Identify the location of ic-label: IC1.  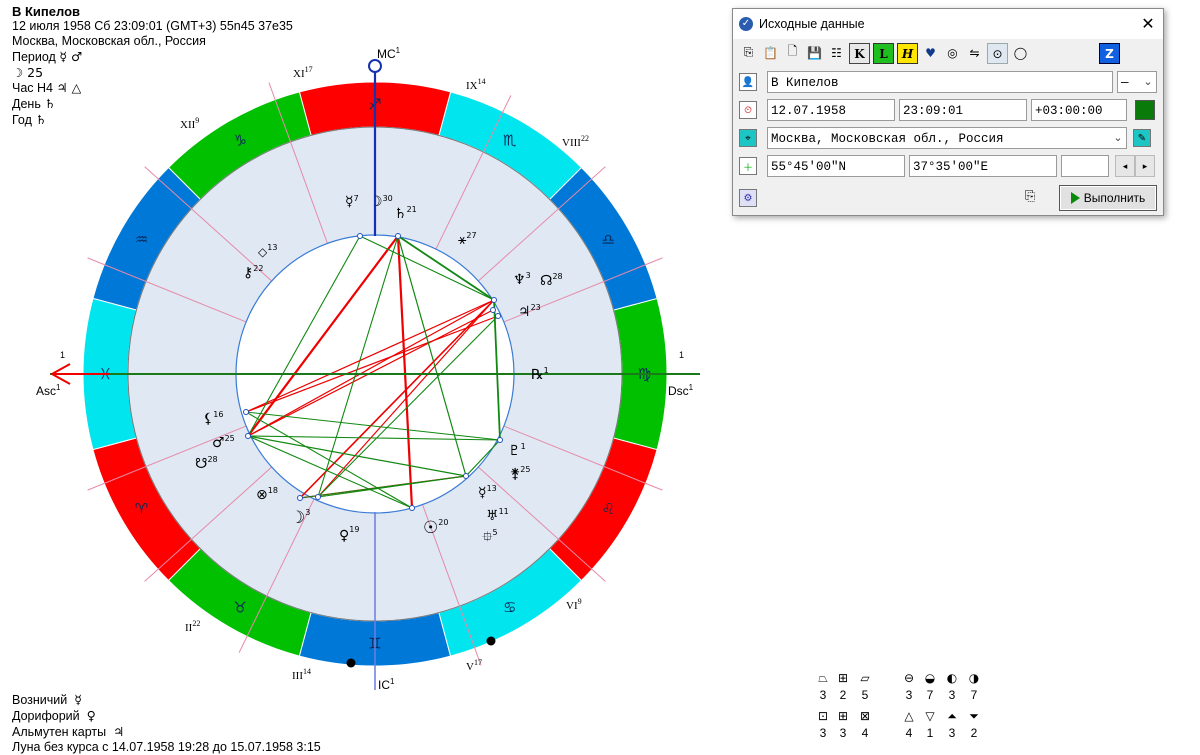
(386, 684).